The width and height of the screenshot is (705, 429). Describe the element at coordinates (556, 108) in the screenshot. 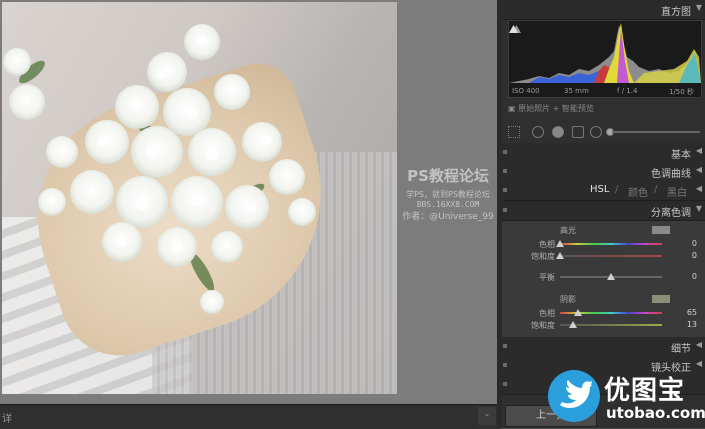

I see `plus-icon: +` at that location.